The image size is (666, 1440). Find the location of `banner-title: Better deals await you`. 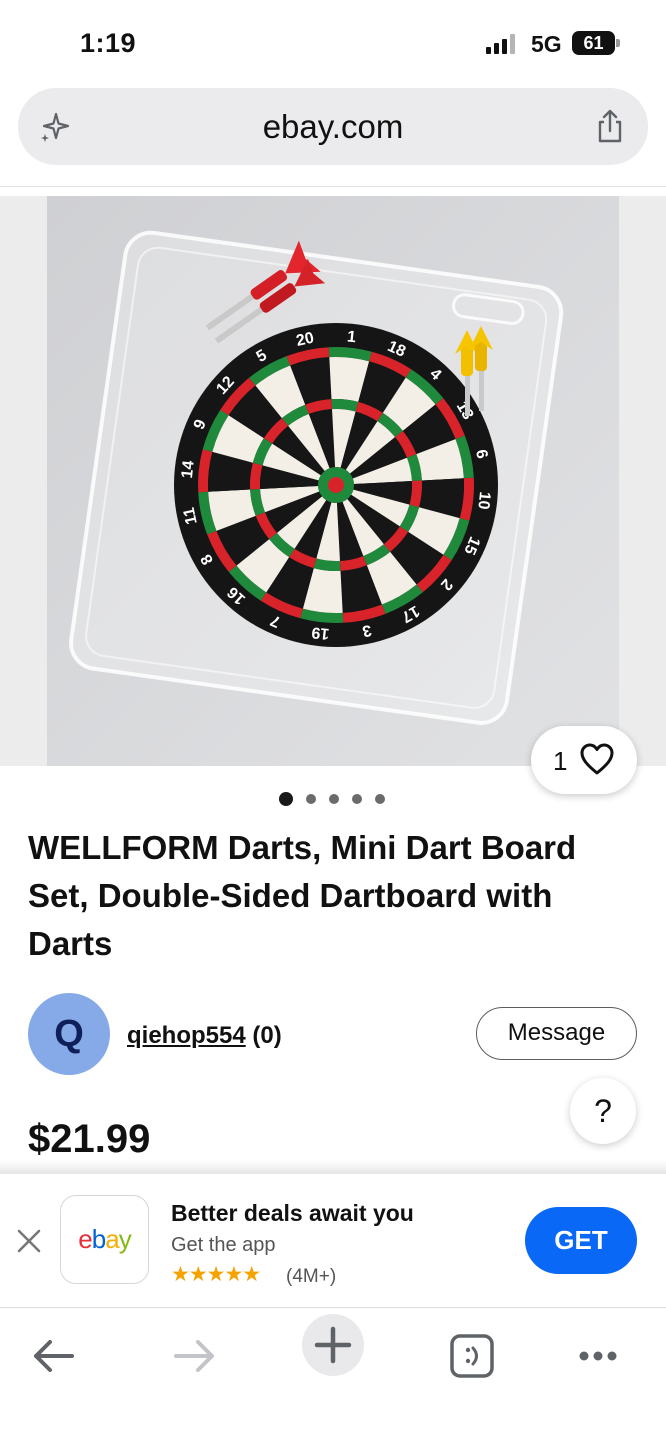

banner-title: Better deals await you is located at coordinates (292, 1213).